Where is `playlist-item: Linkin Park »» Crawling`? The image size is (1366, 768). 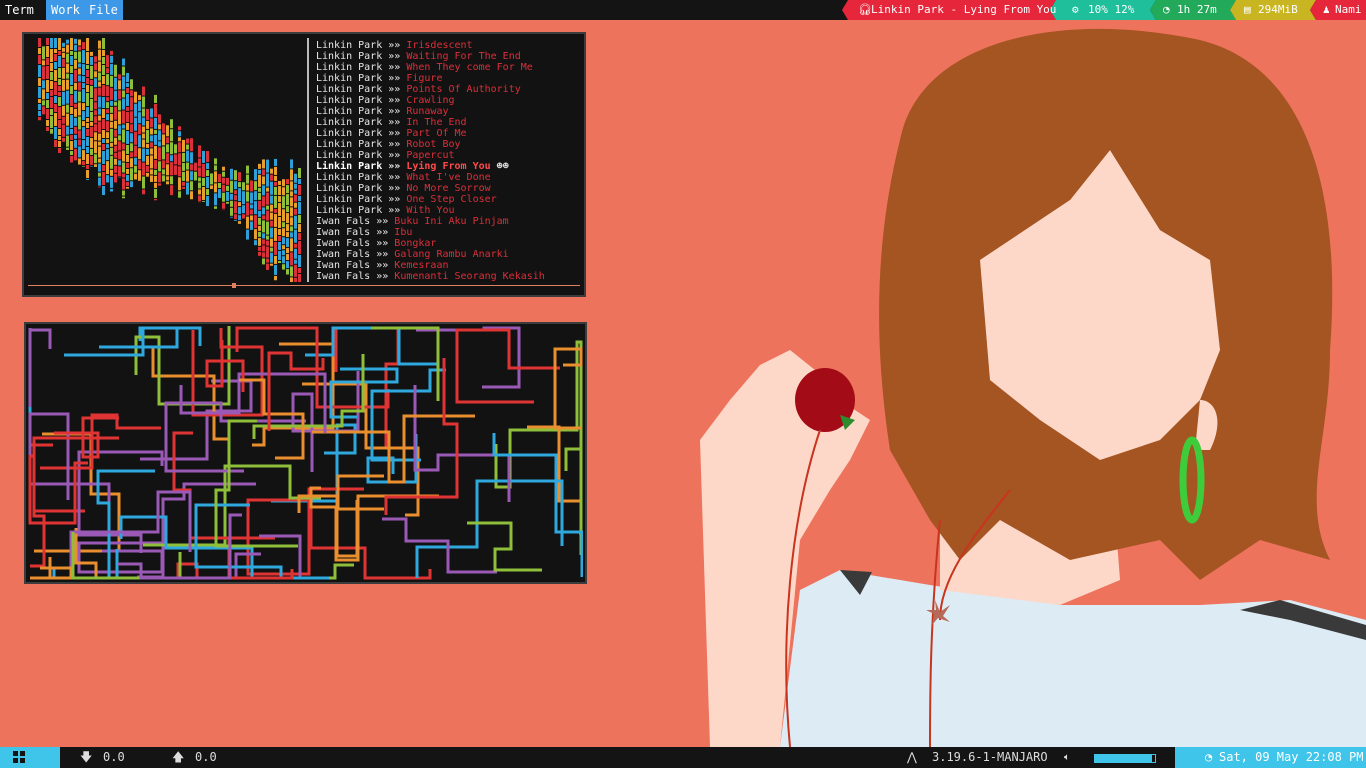
playlist-item: Linkin Park »» Crawling is located at coordinates (385, 100).